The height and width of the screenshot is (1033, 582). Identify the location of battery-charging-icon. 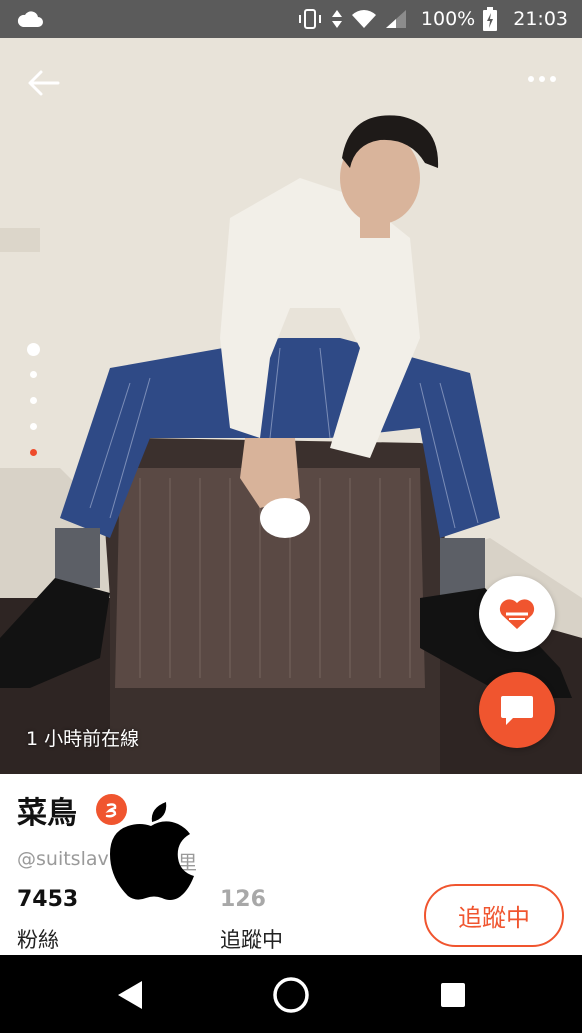
(490, 19).